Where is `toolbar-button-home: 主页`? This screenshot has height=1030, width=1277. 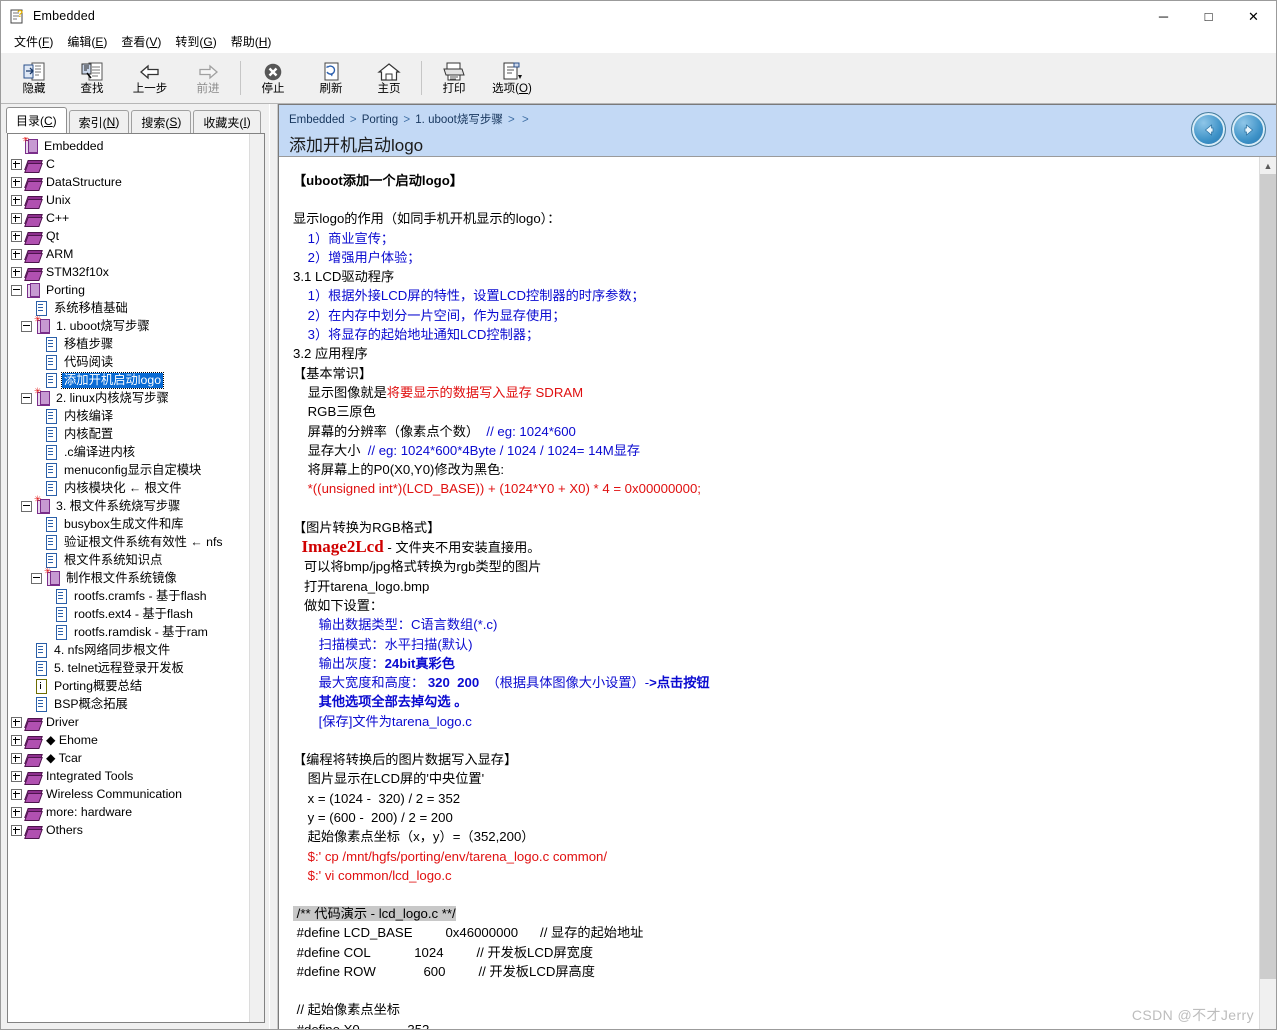
toolbar-button-home: 主页 is located at coordinates (389, 78).